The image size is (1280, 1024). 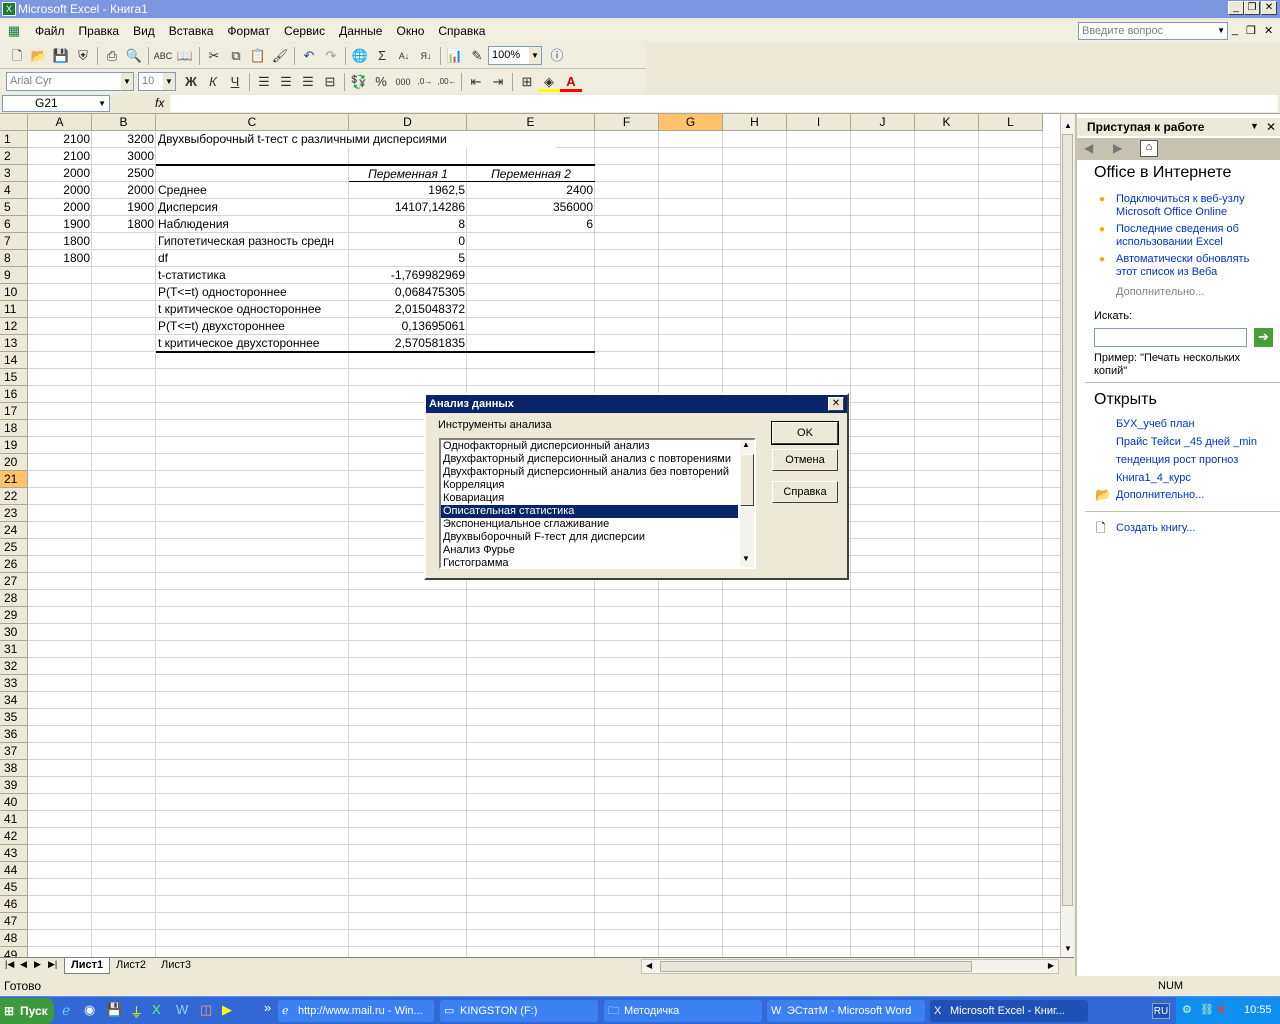 What do you see at coordinates (191, 31) in the screenshot?
I see `menu-insert: Вставка` at bounding box center [191, 31].